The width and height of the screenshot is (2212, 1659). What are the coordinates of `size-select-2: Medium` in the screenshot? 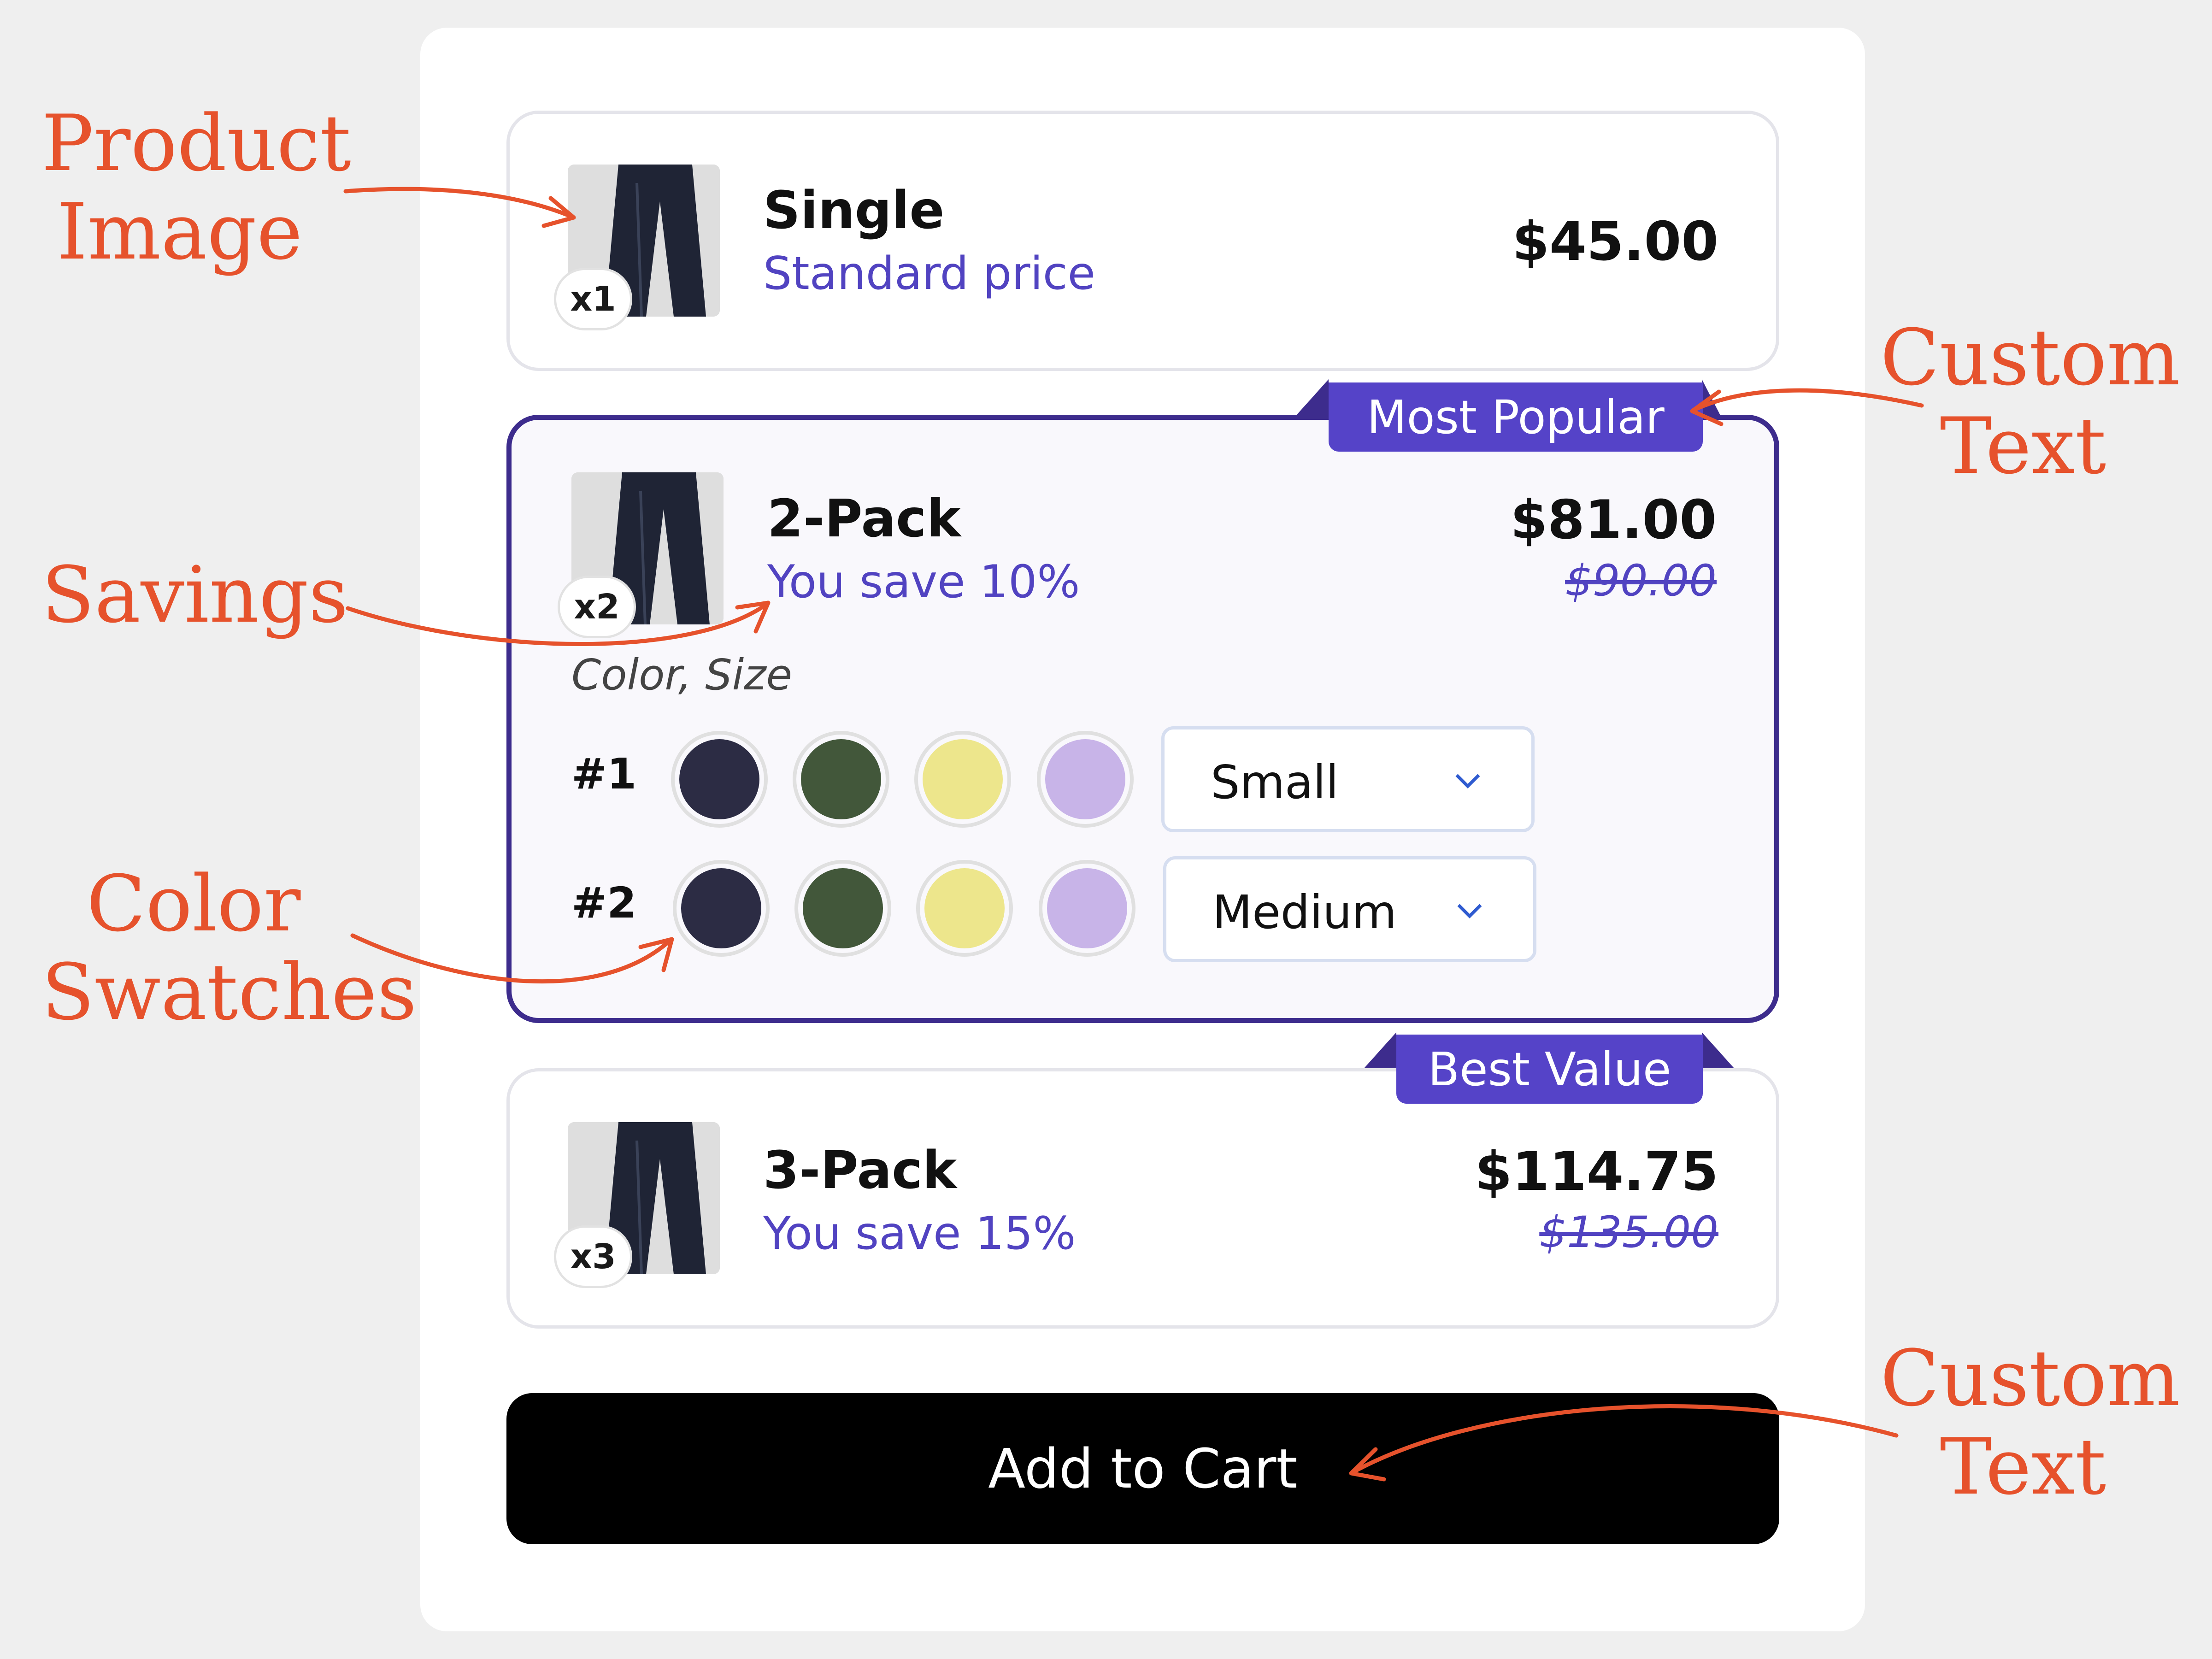 It's located at (1349, 909).